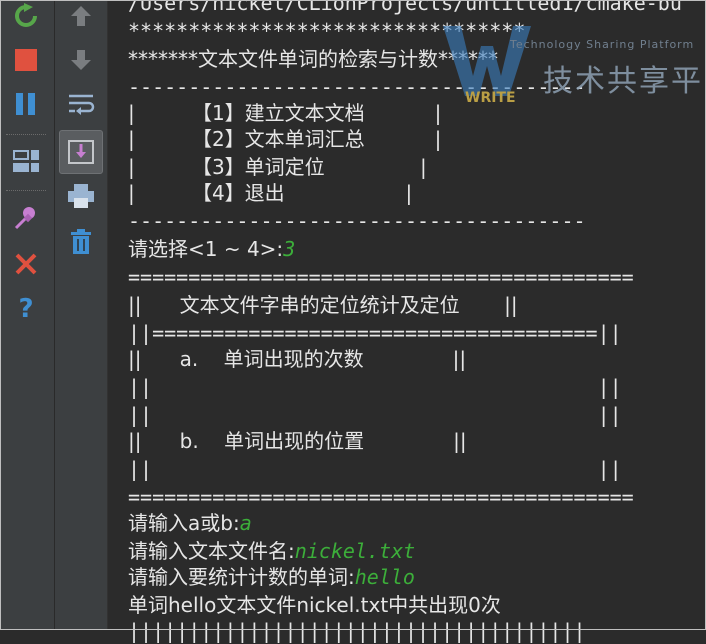 The width and height of the screenshot is (706, 644). I want to click on console-line-text: 请选择<1 ~ 4>:, so click(206, 249).